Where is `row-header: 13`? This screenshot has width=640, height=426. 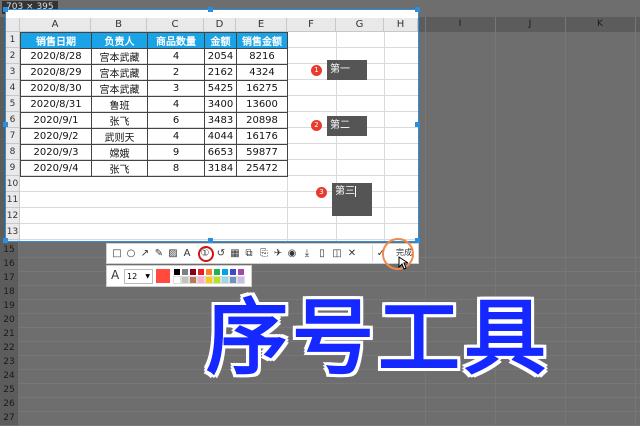 row-header: 13 is located at coordinates (13, 232).